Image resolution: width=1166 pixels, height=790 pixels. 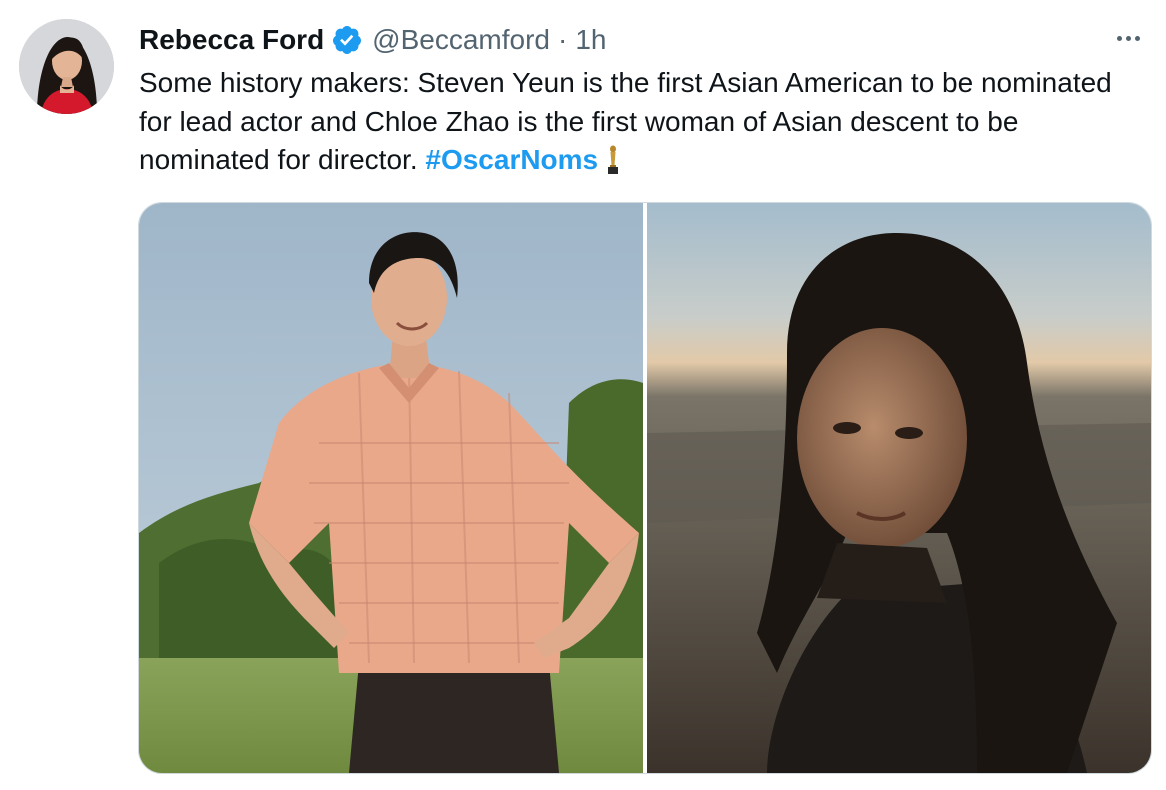 What do you see at coordinates (461, 40) in the screenshot?
I see `author-handle: @Beccamford` at bounding box center [461, 40].